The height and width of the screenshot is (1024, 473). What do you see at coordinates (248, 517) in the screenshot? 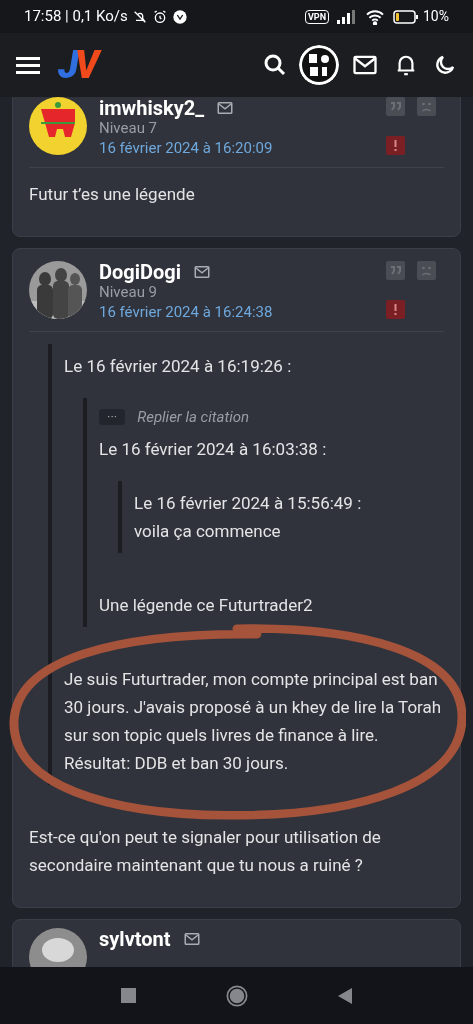
I see `post-text: Le 16 février 2024 à 15:56:49 : voila ça commence` at bounding box center [248, 517].